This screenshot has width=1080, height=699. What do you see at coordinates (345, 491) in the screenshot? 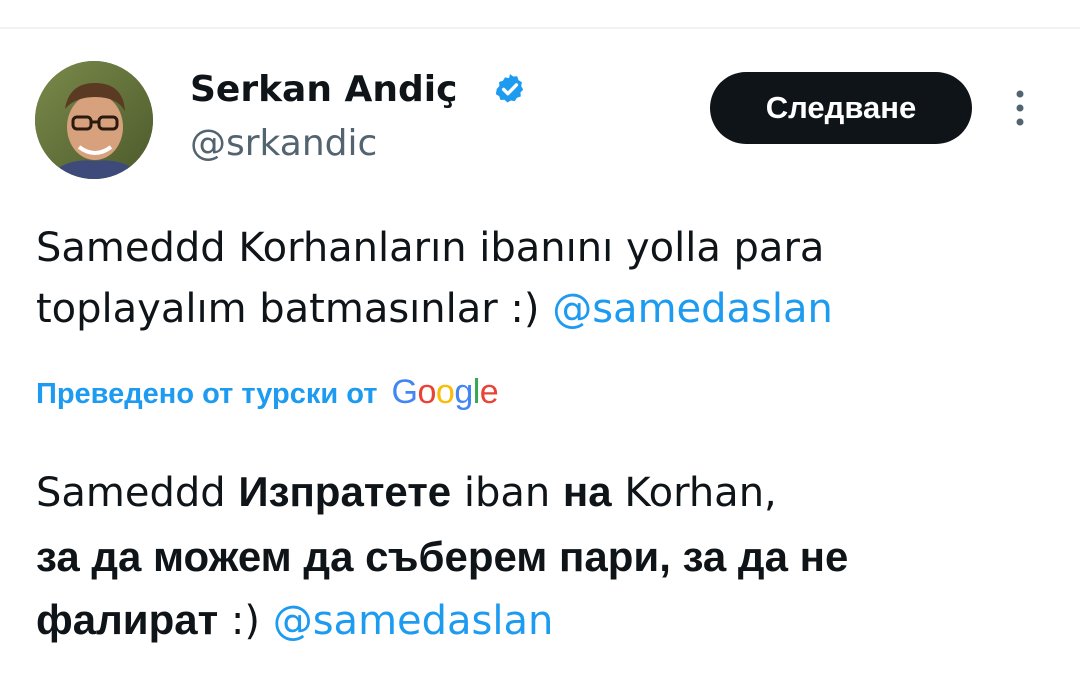
I see `translation-segment-bold: Изпратете` at bounding box center [345, 491].